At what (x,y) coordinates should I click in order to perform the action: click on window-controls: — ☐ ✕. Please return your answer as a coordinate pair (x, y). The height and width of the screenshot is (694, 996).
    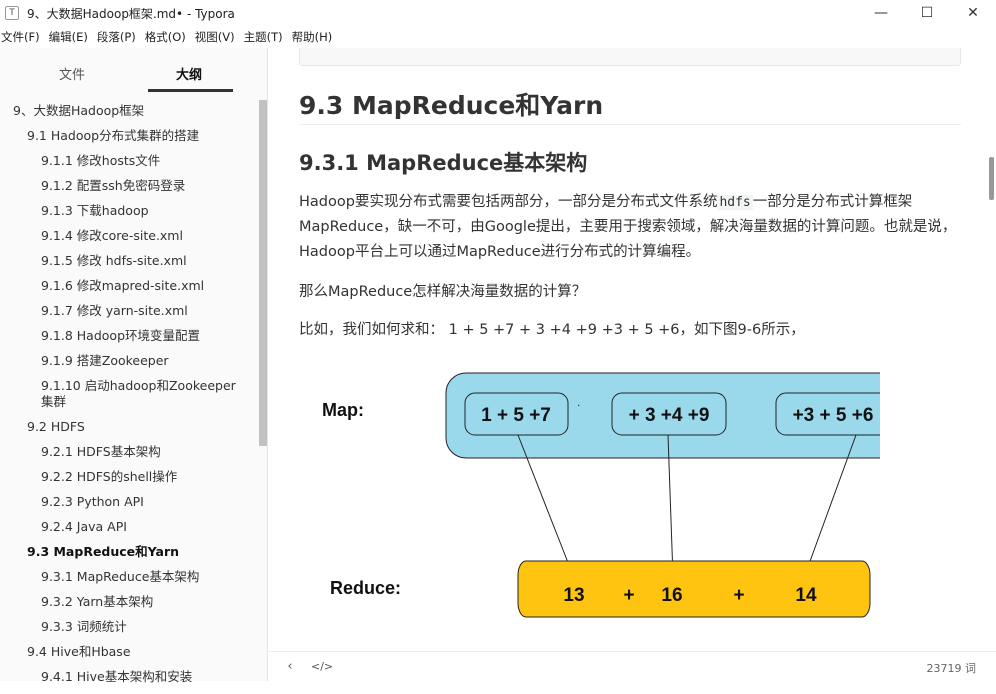
    Looking at the image, I should click on (927, 13).